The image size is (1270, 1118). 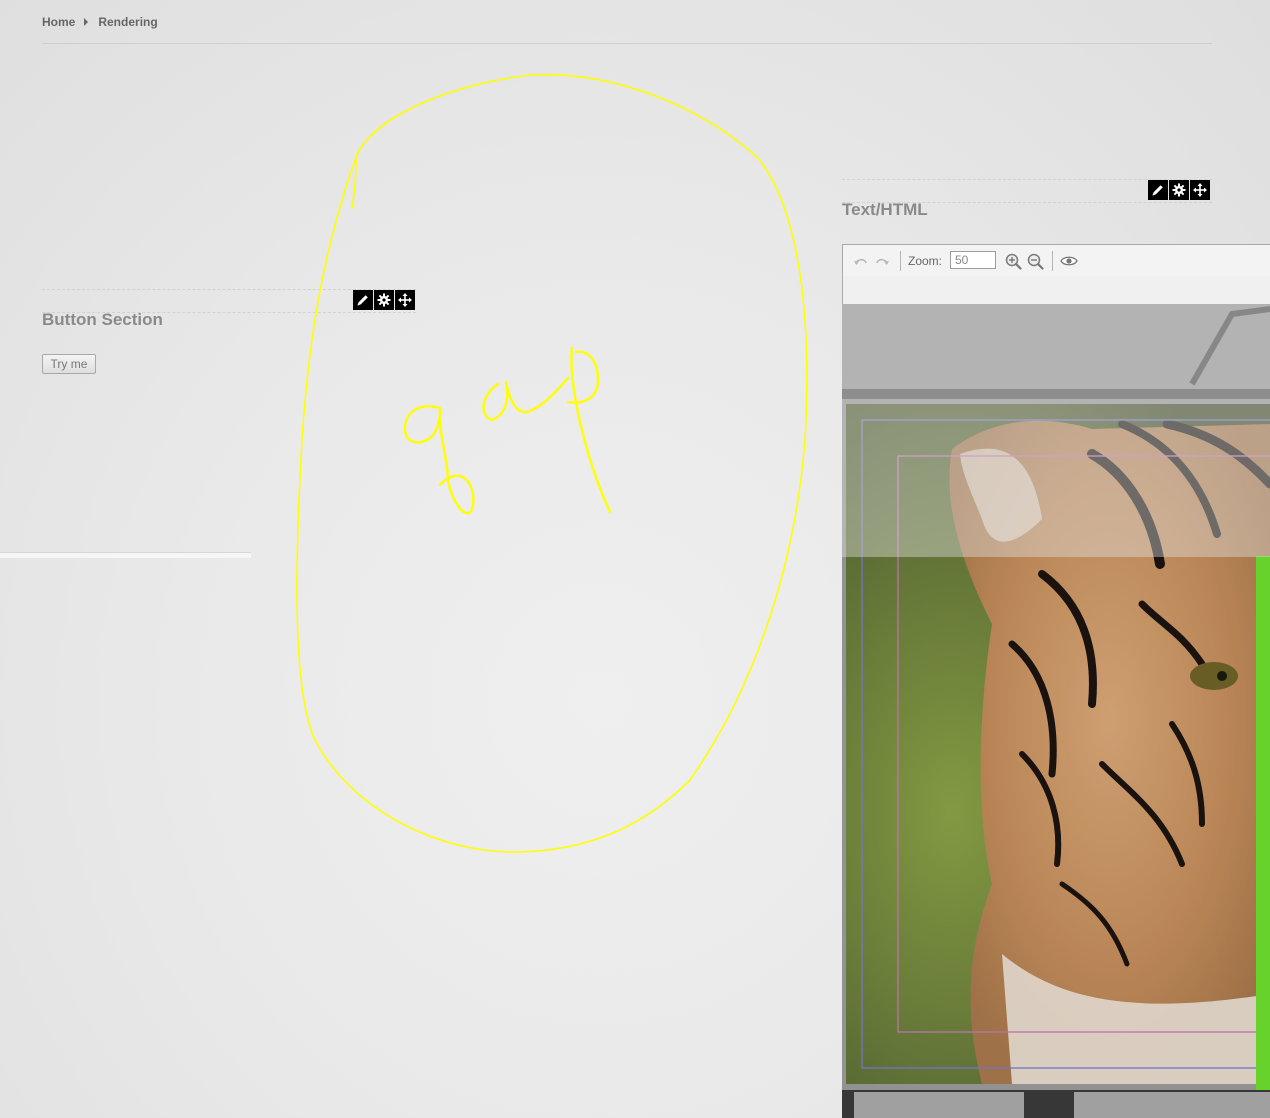 I want to click on text-html-section-title: Text/HTML, so click(x=885, y=209).